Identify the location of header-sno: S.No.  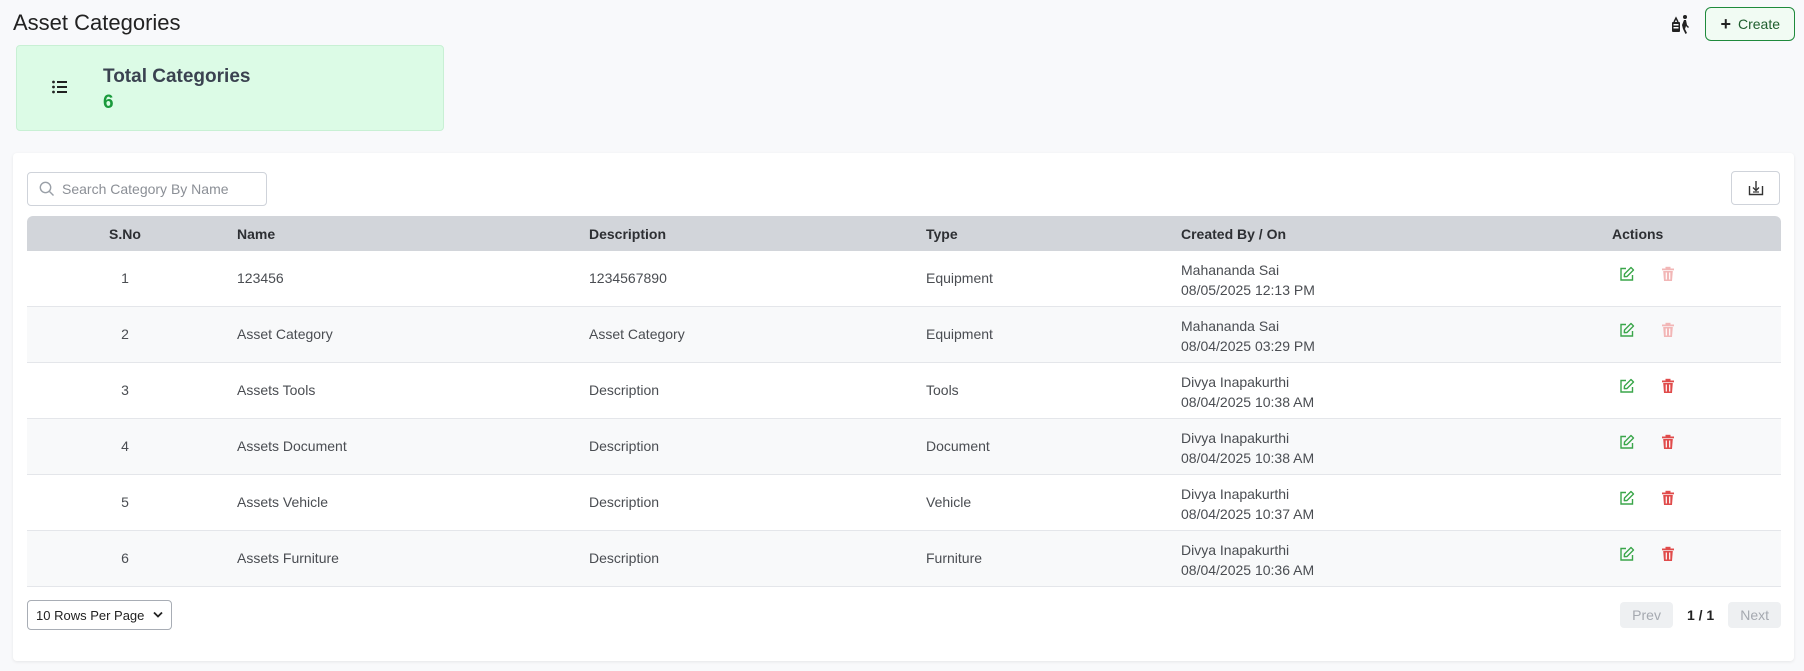
(125, 234).